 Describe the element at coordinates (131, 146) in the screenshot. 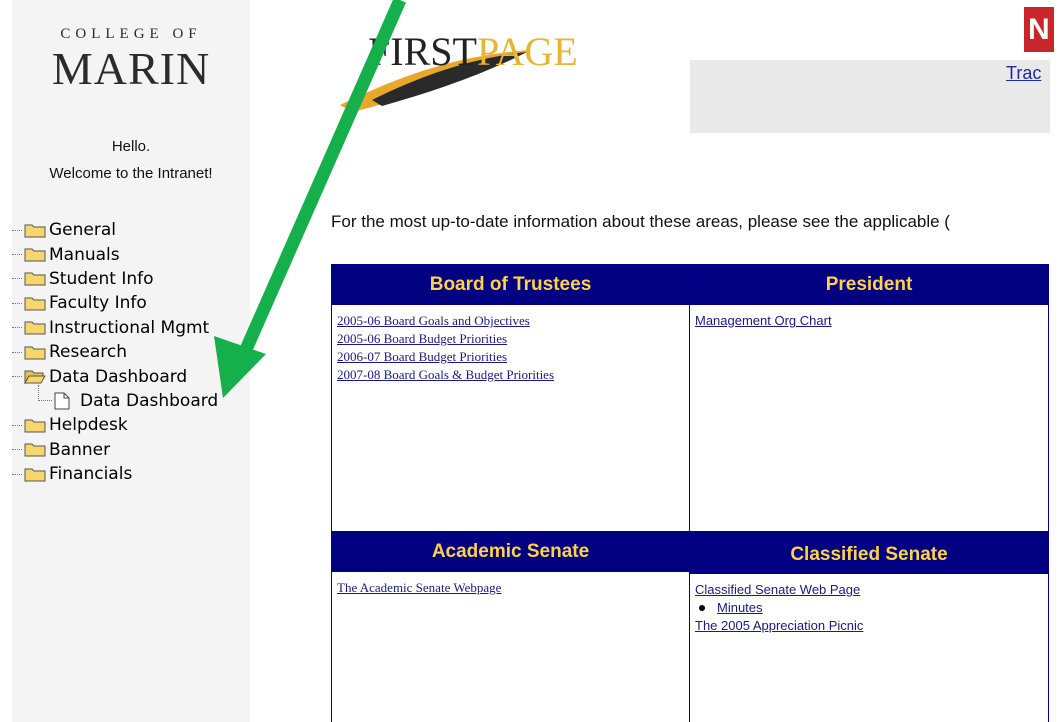

I see `greeting-hello: Hello.` at that location.